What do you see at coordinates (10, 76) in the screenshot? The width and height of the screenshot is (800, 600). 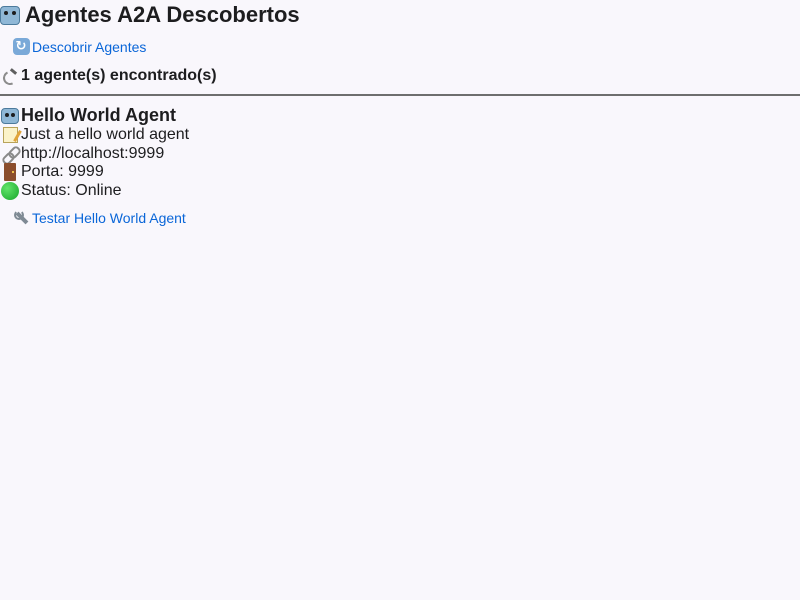 I see `satellite-antenna-icon` at bounding box center [10, 76].